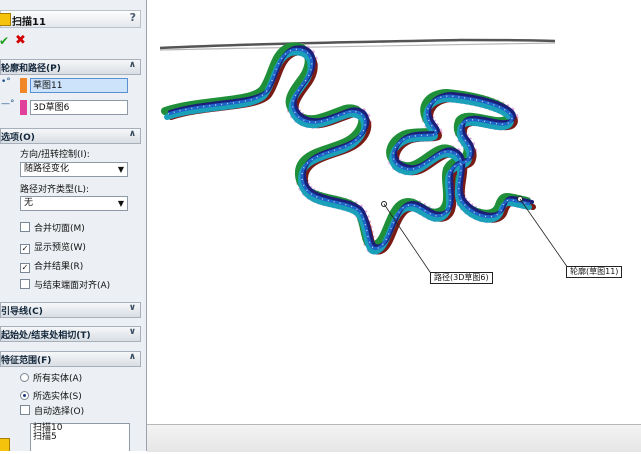 Image resolution: width=641 pixels, height=454 pixels. I want to click on checkbox-label: 显示预览(W), so click(60, 248).